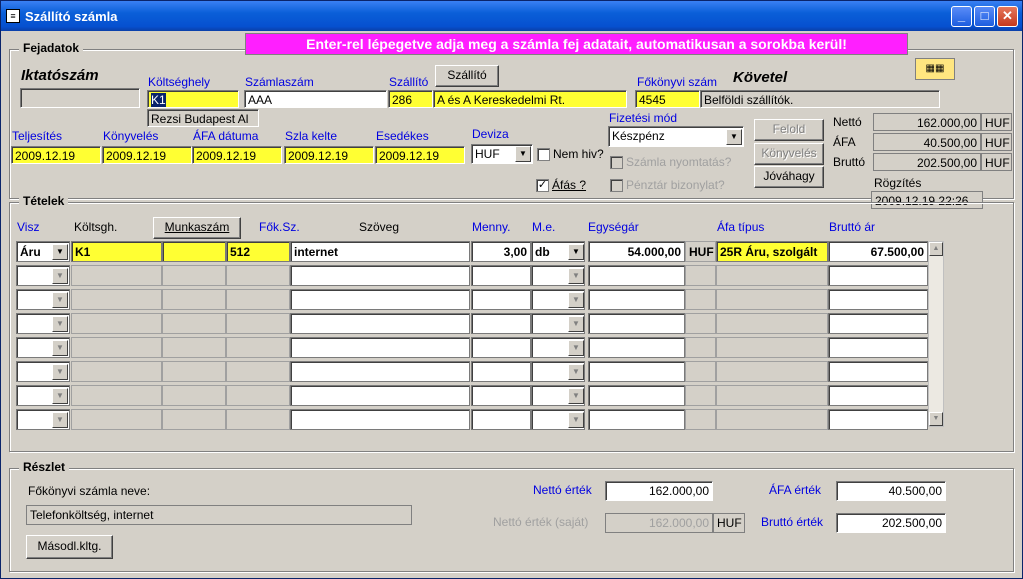 The height and width of the screenshot is (579, 1023). I want to click on koltseghely-field: K1, so click(193, 99).